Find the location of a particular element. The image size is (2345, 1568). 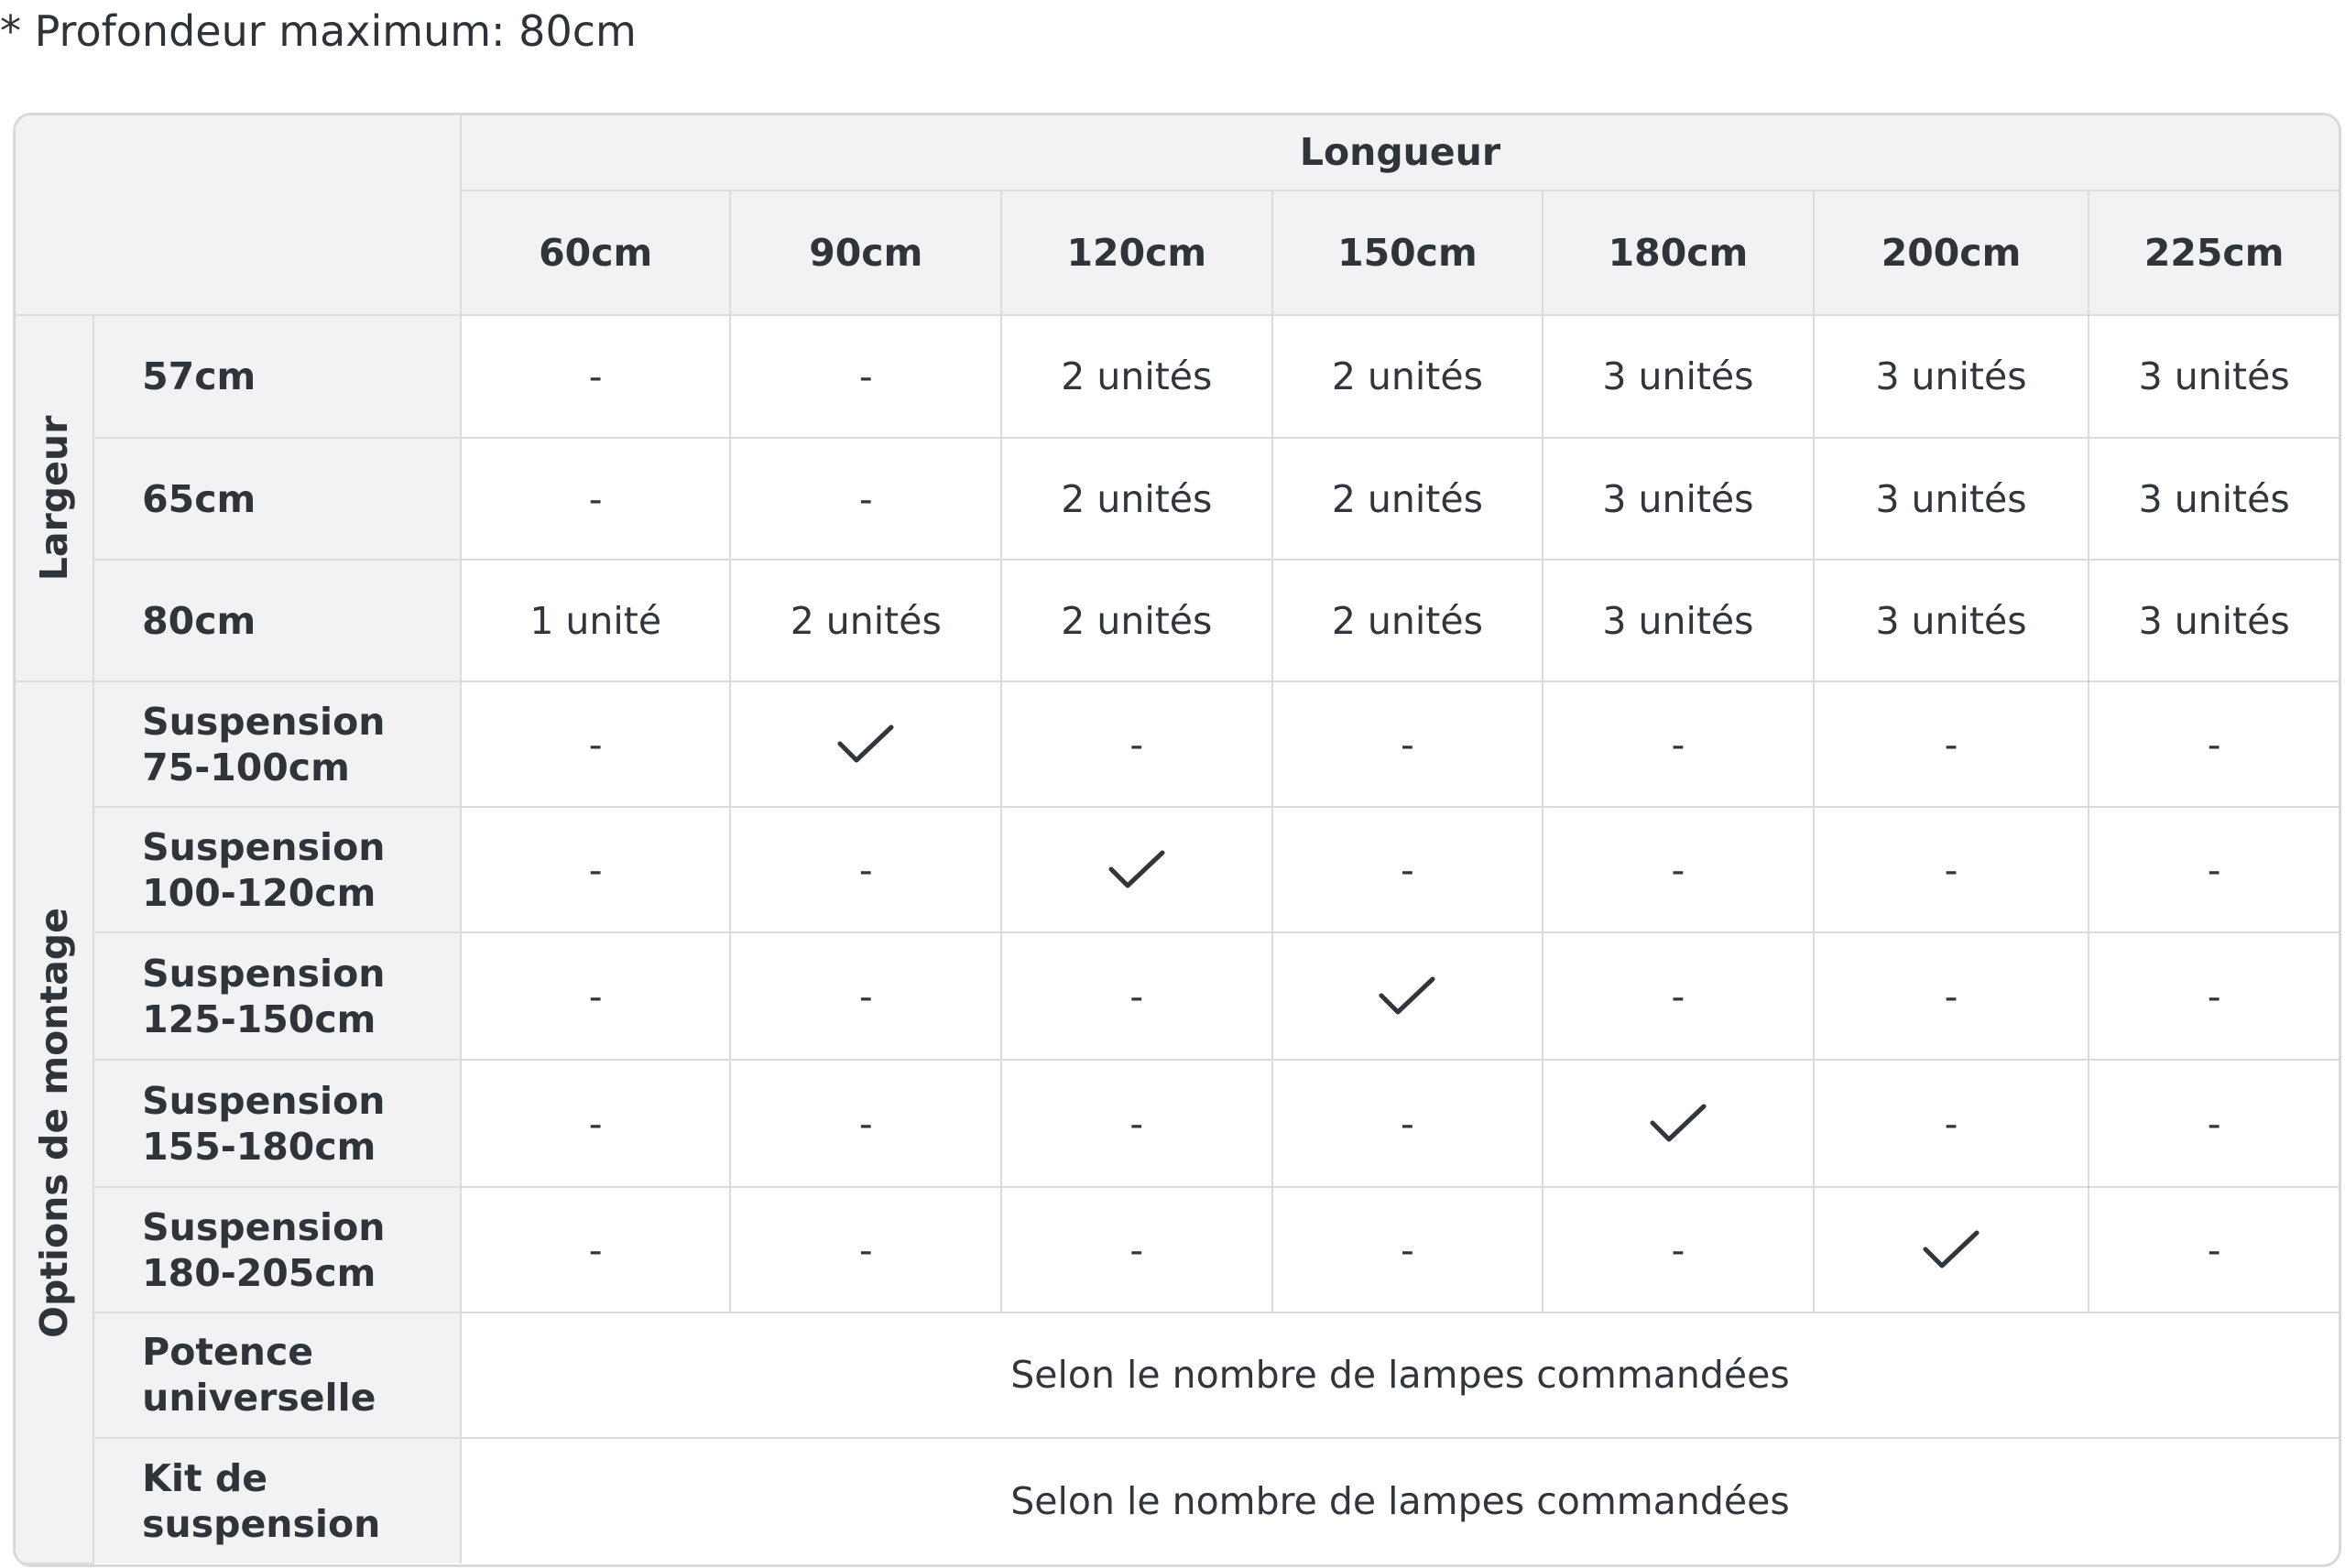

length-header: Longueur is located at coordinates (1399, 153).